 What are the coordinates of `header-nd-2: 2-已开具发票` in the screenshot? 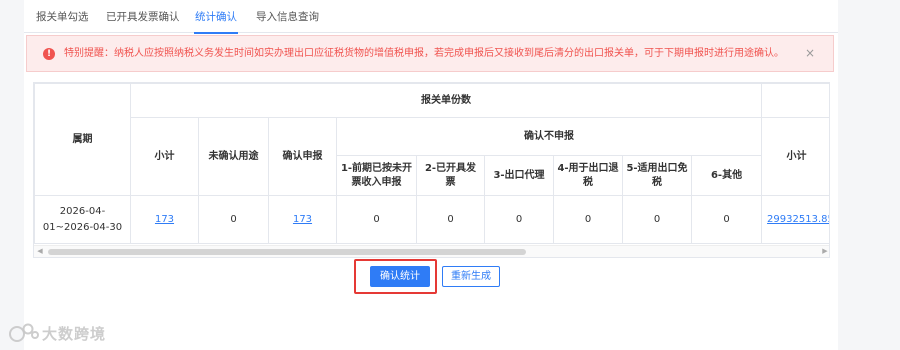 It's located at (450, 175).